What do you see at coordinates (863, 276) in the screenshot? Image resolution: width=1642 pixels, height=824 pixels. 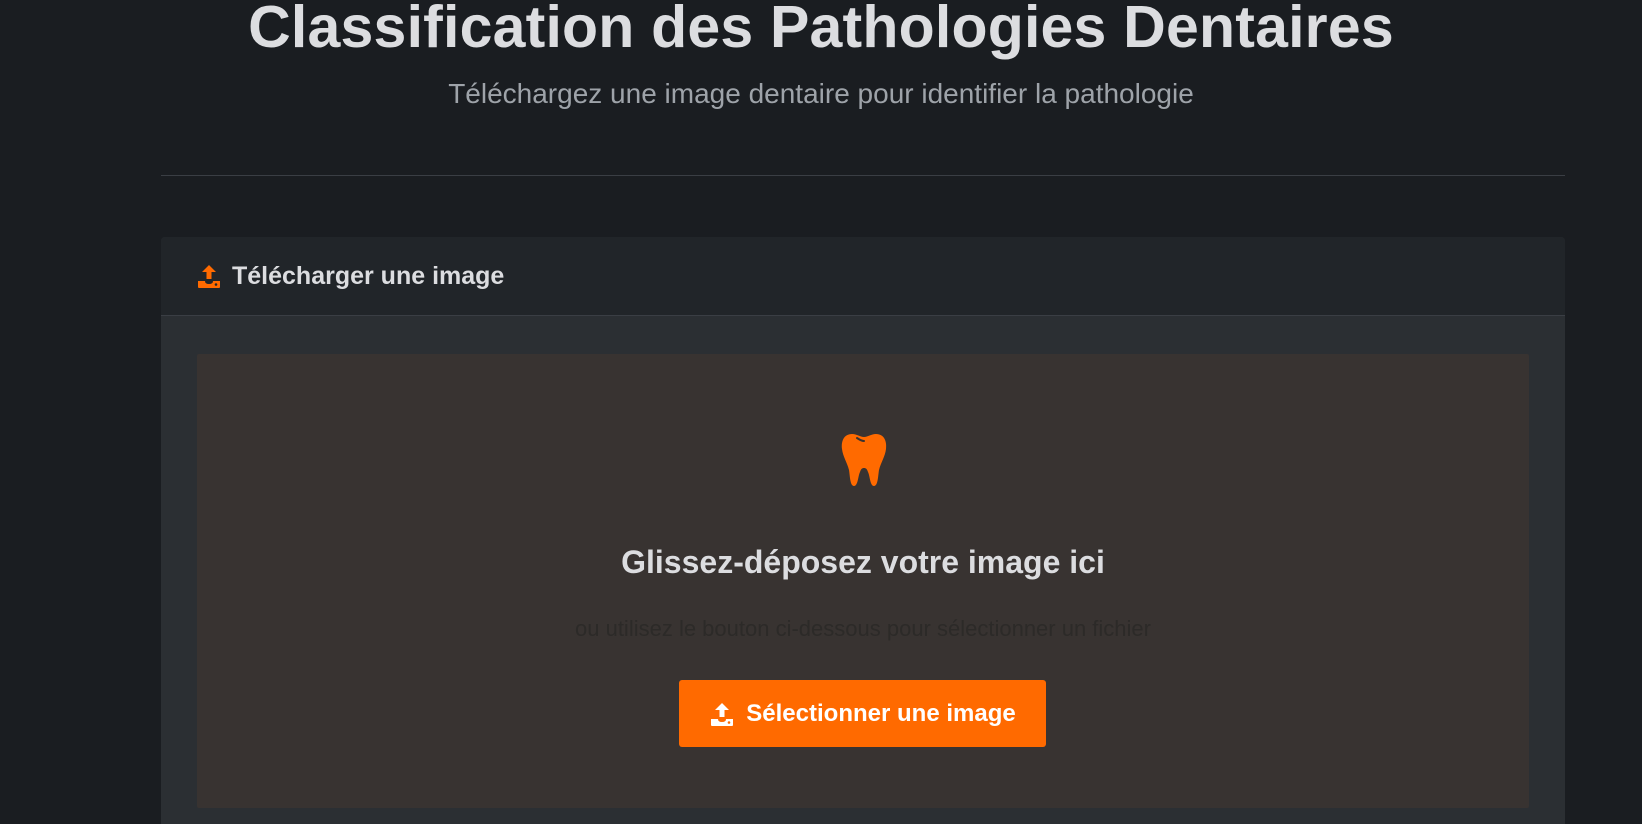 I see `upload-card-header: Télécharger une image` at bounding box center [863, 276].